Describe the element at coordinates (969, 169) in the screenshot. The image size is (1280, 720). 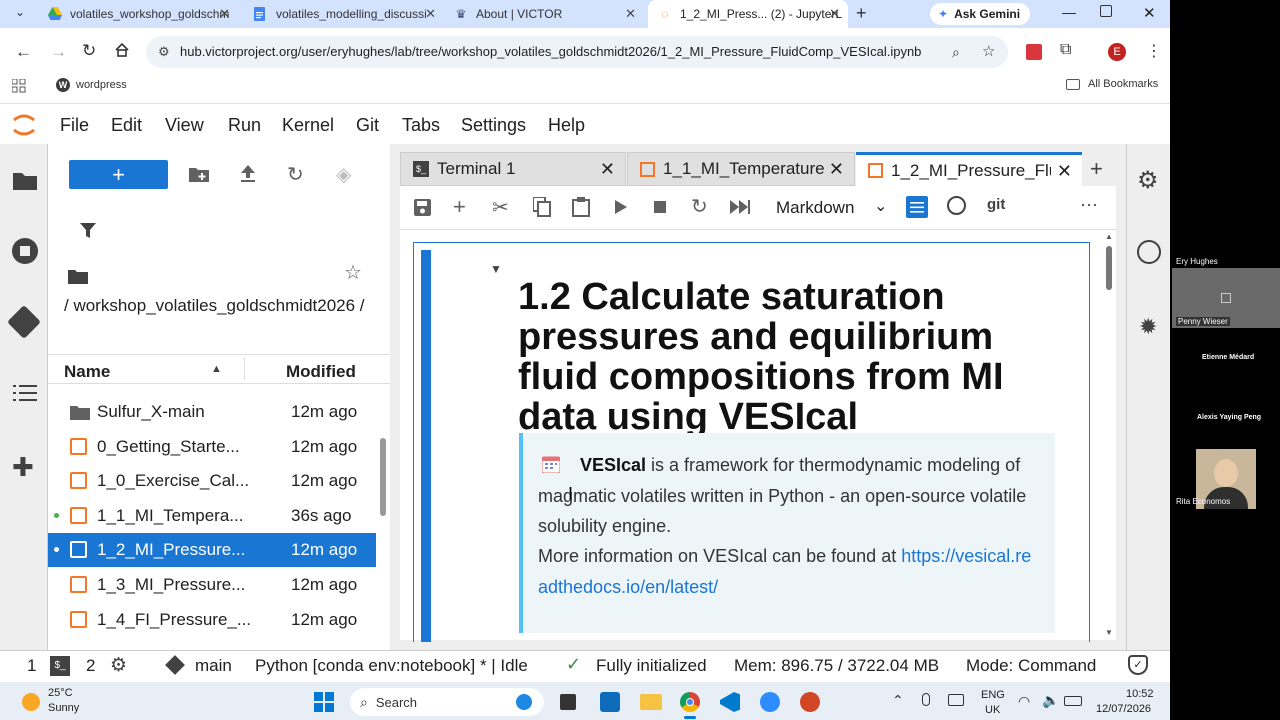
I see `doc-tab-notebook-2: 1_2_MI_Pressure_Flu ✕` at that location.